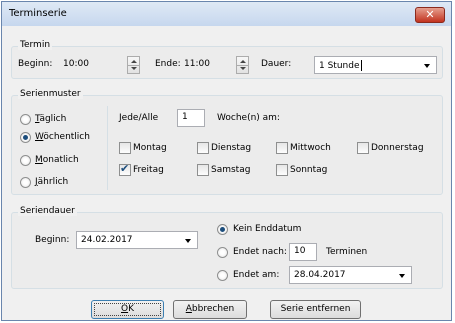 The height and width of the screenshot is (323, 455). I want to click on checkbox-mittwoch, so click(282, 148).